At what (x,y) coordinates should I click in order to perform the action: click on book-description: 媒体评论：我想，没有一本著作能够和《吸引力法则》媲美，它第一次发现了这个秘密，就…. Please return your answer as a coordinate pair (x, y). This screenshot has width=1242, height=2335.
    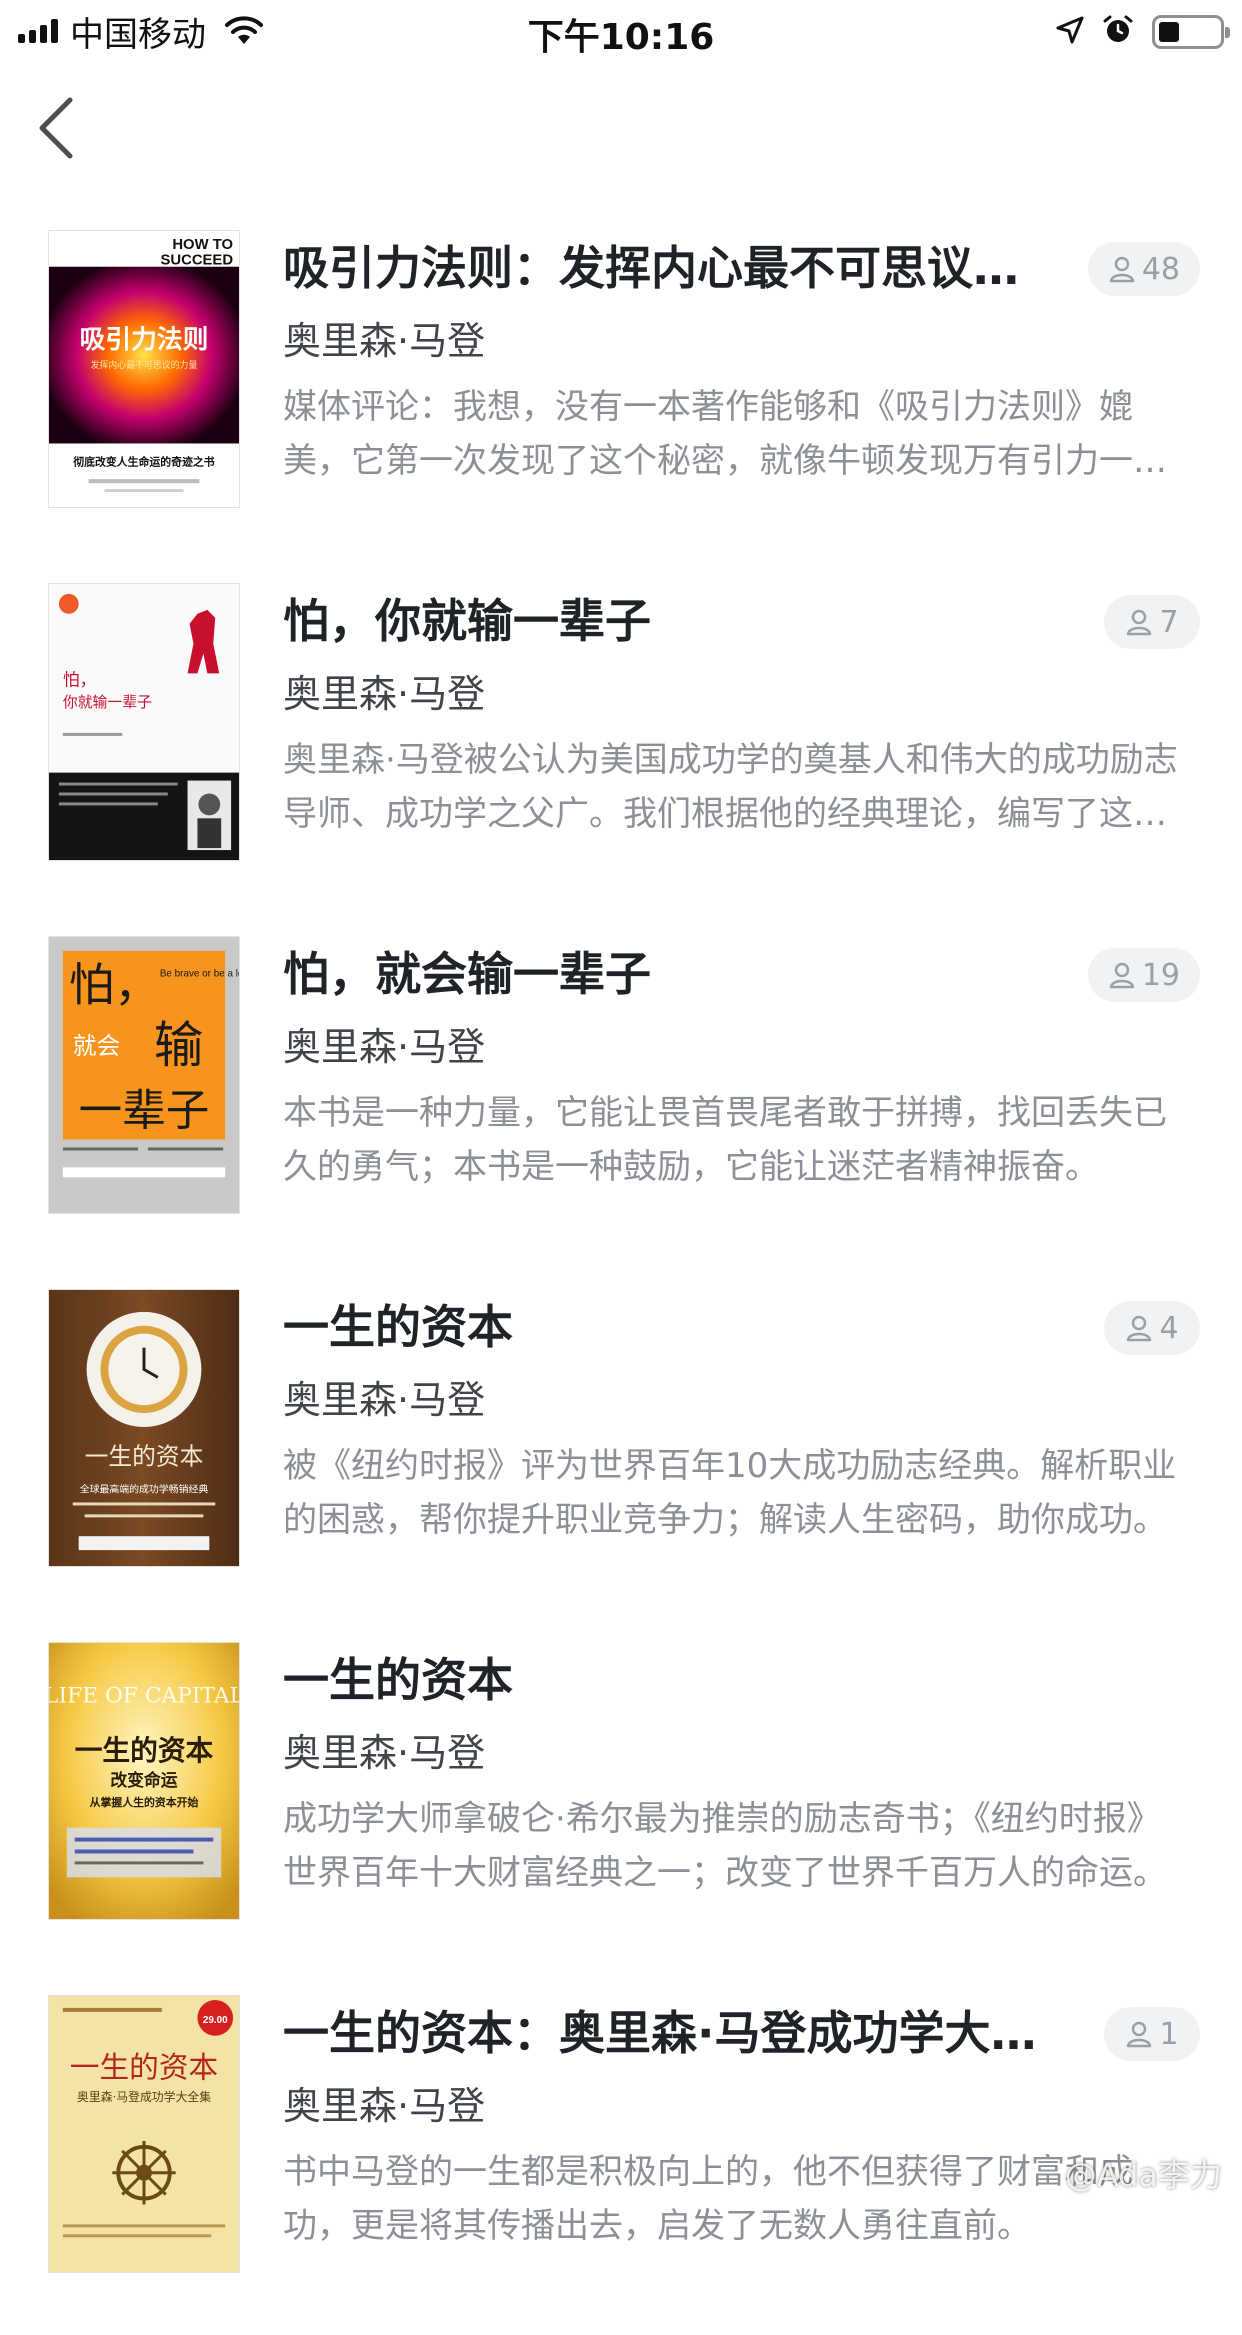
    Looking at the image, I should click on (733, 438).